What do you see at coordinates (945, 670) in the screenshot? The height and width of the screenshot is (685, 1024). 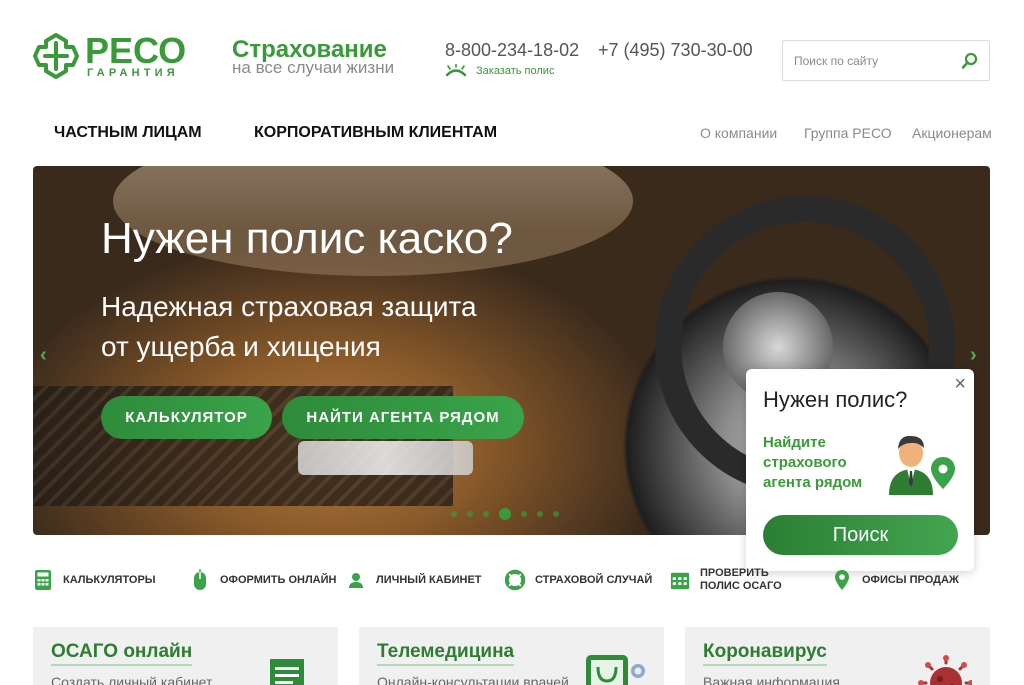 I see `virus-icon` at bounding box center [945, 670].